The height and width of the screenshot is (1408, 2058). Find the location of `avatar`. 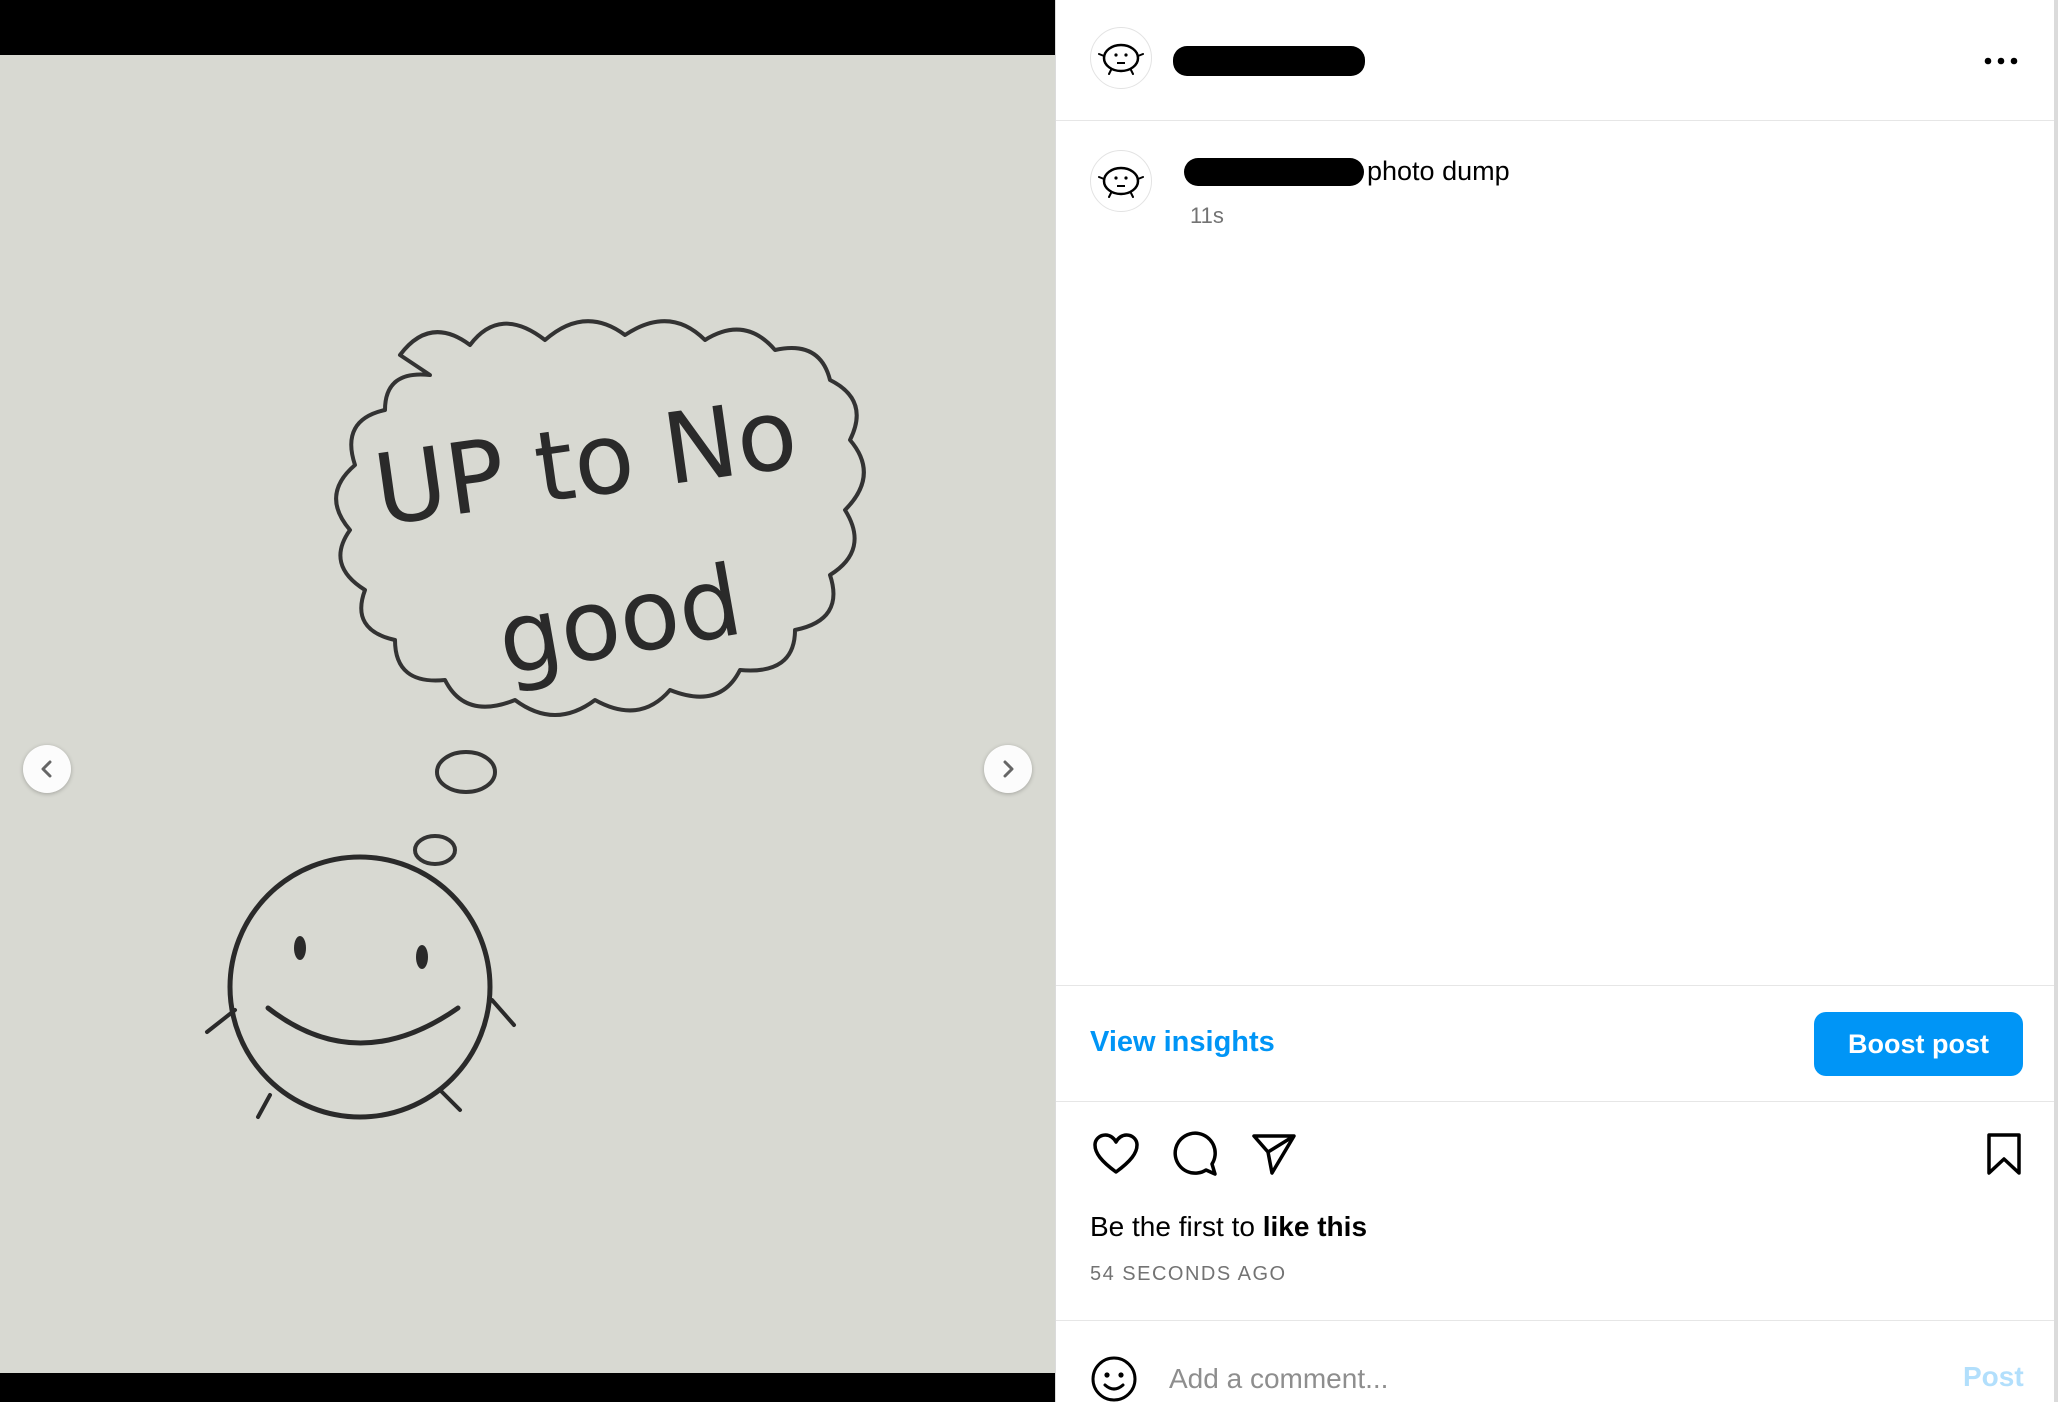

avatar is located at coordinates (1121, 58).